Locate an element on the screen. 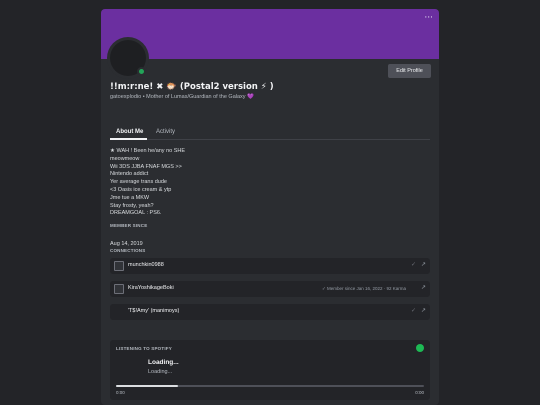  member-since-label: MEMBER SINCE is located at coordinates (129, 225).